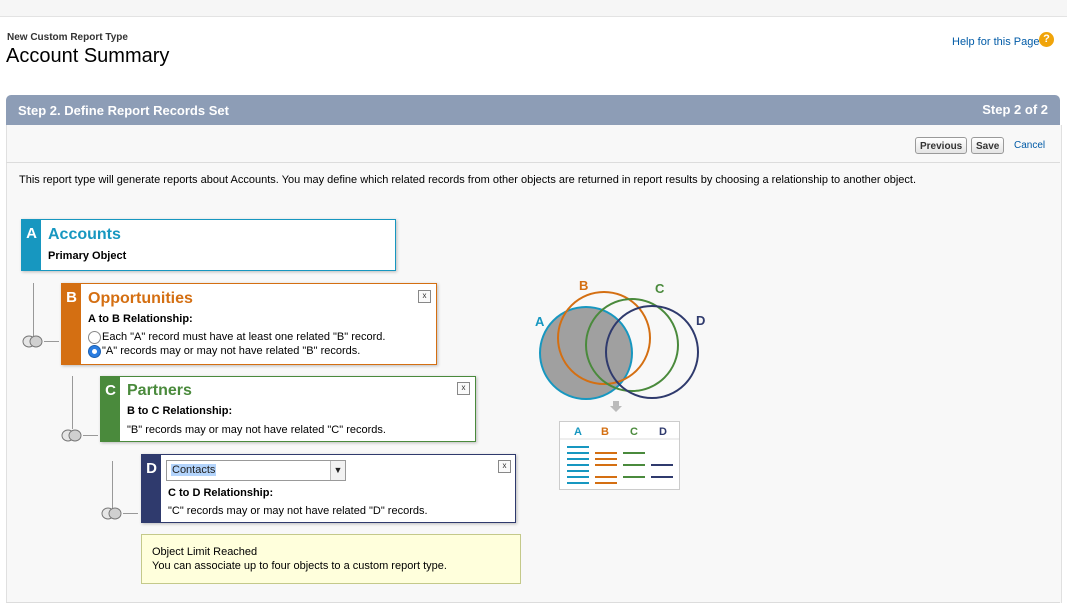 The height and width of the screenshot is (606, 1067). What do you see at coordinates (221, 493) in the screenshot?
I see `object-d-relationship-label: C to D Relationship:` at bounding box center [221, 493].